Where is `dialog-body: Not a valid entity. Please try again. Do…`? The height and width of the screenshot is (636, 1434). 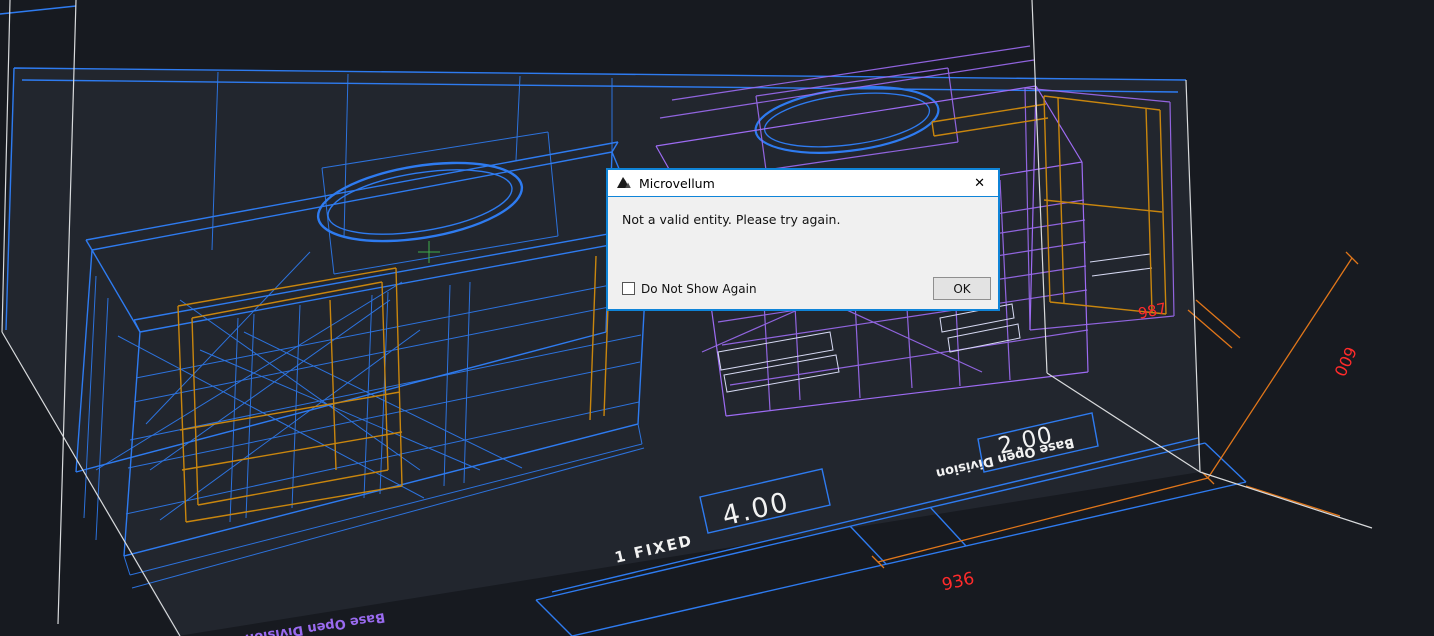
dialog-body: Not a valid entity. Please try again. Do… is located at coordinates (803, 253).